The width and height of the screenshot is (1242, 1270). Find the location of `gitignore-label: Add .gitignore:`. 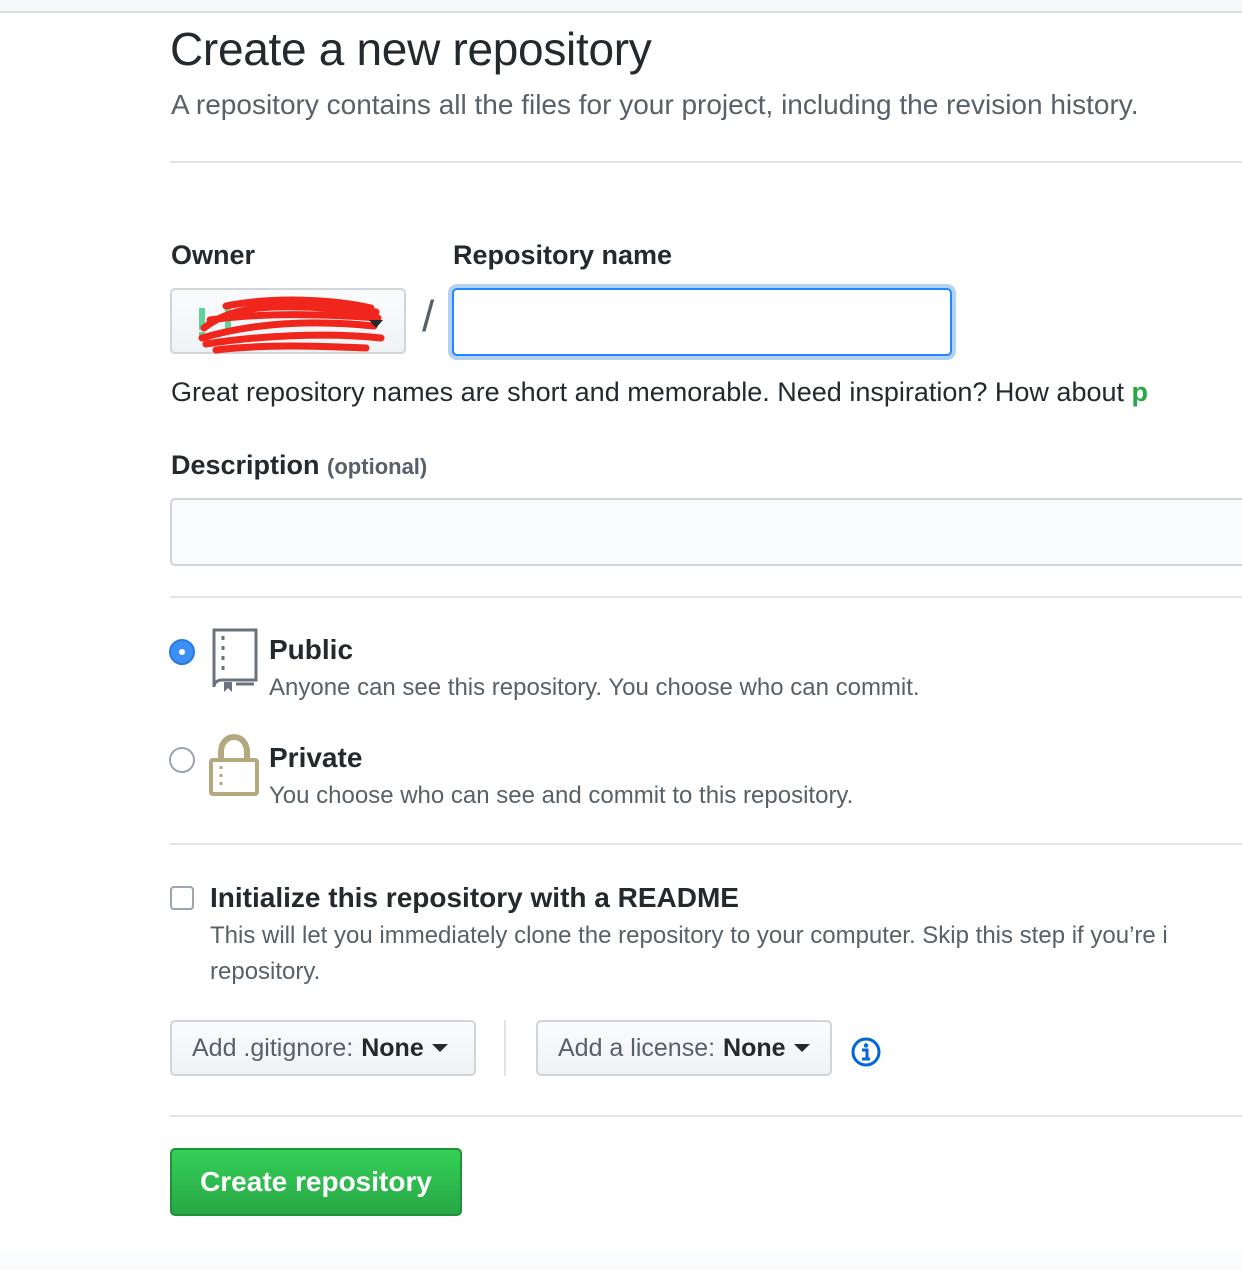

gitignore-label: Add .gitignore: is located at coordinates (273, 1047).